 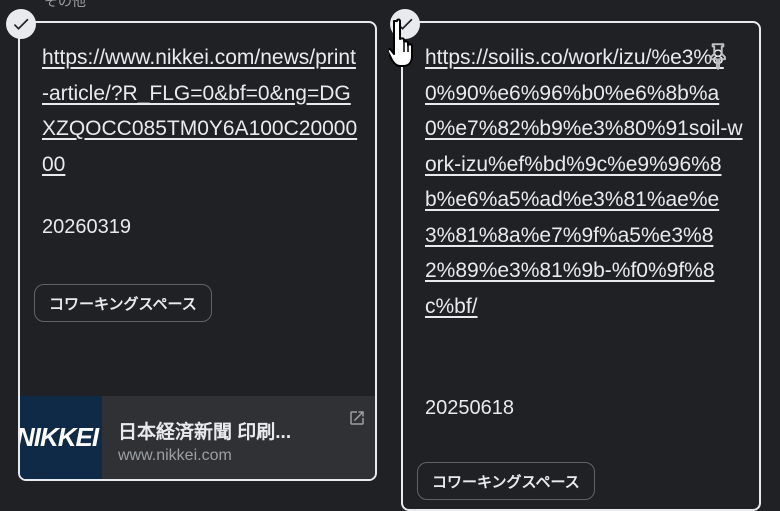 I want to click on section-label: その他, so click(x=65, y=4).